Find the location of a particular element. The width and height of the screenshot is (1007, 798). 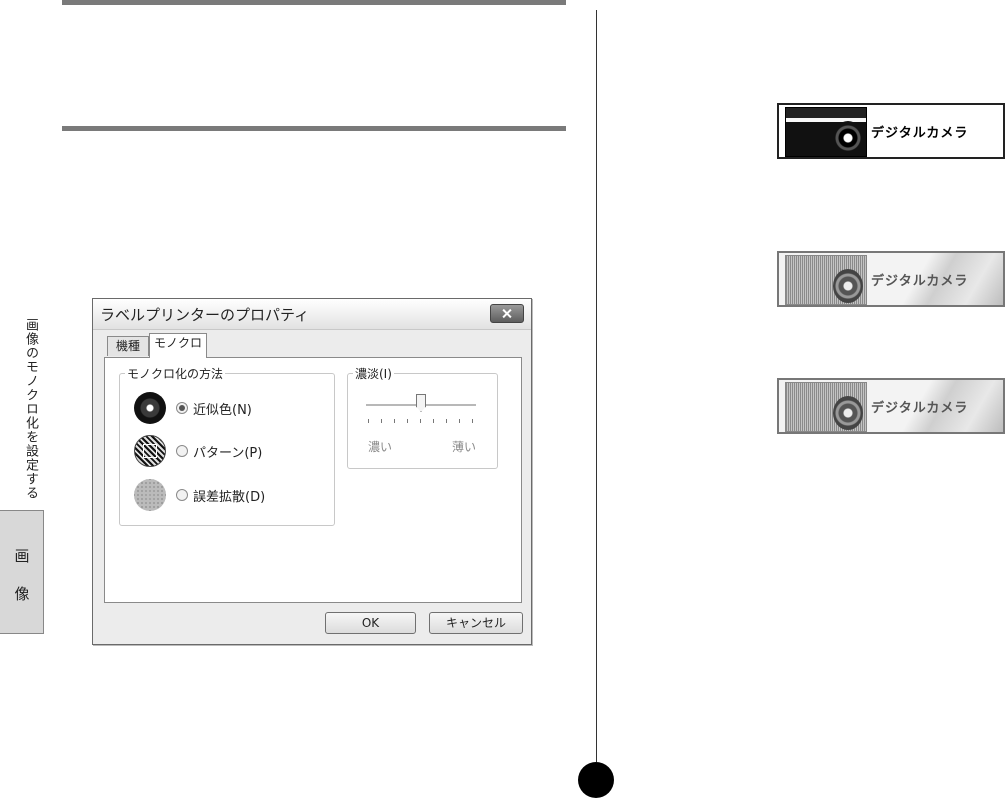

cancel-button: キャンセル is located at coordinates (476, 623).